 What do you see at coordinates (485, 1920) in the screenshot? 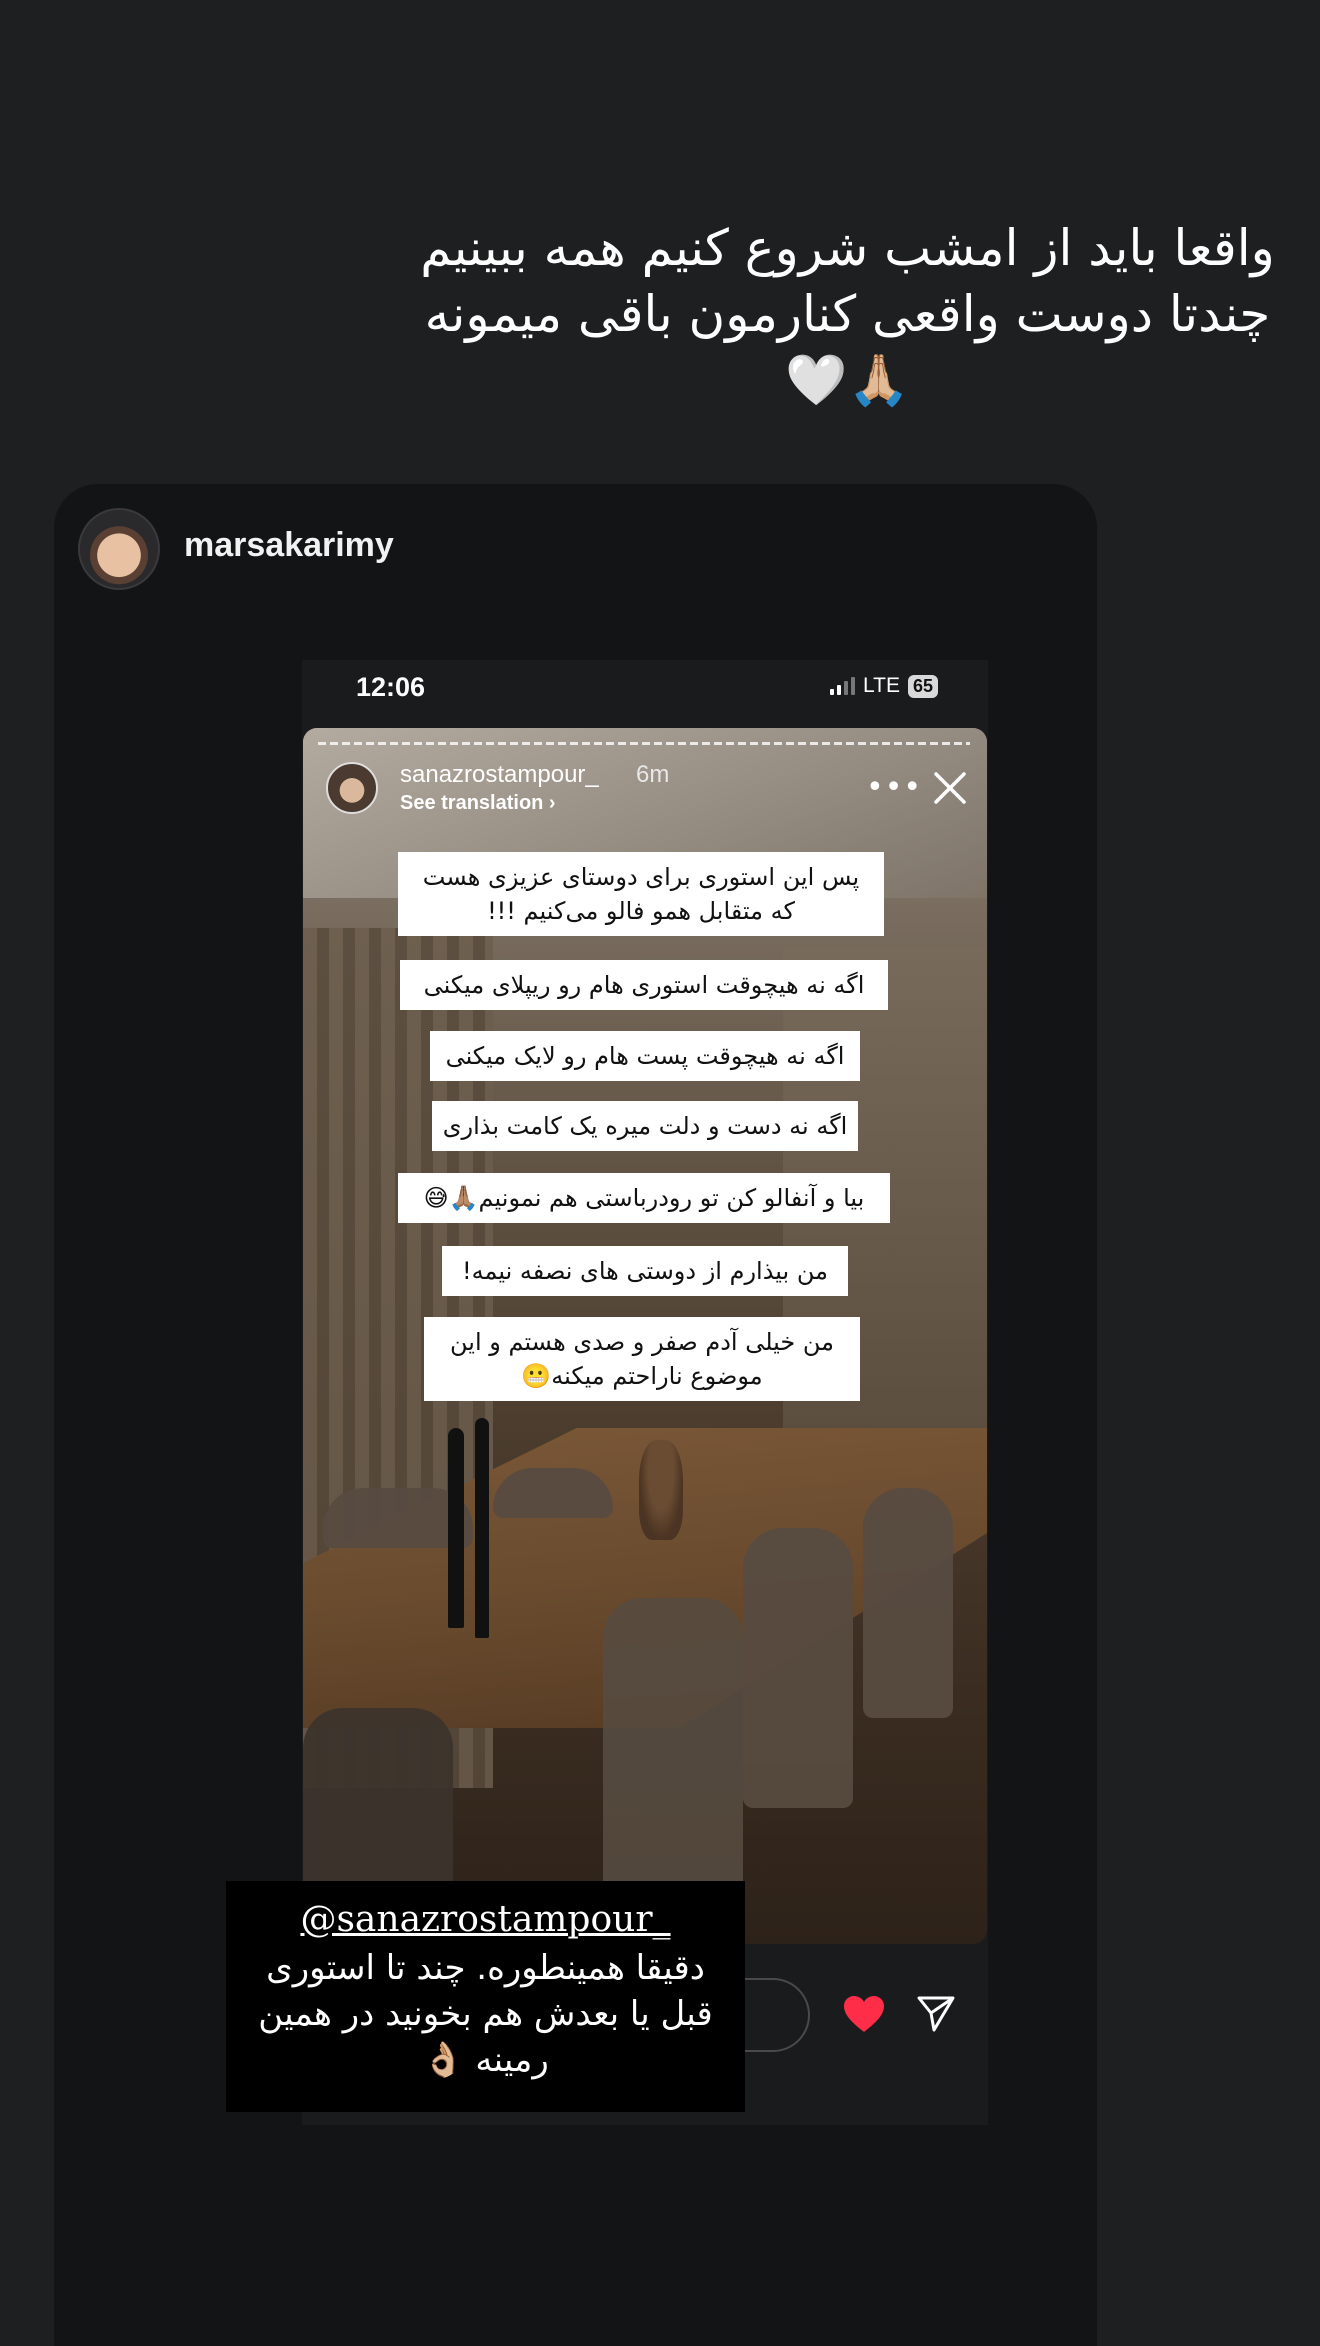
I see `mention-handle: @sanazrostampour_` at bounding box center [485, 1920].